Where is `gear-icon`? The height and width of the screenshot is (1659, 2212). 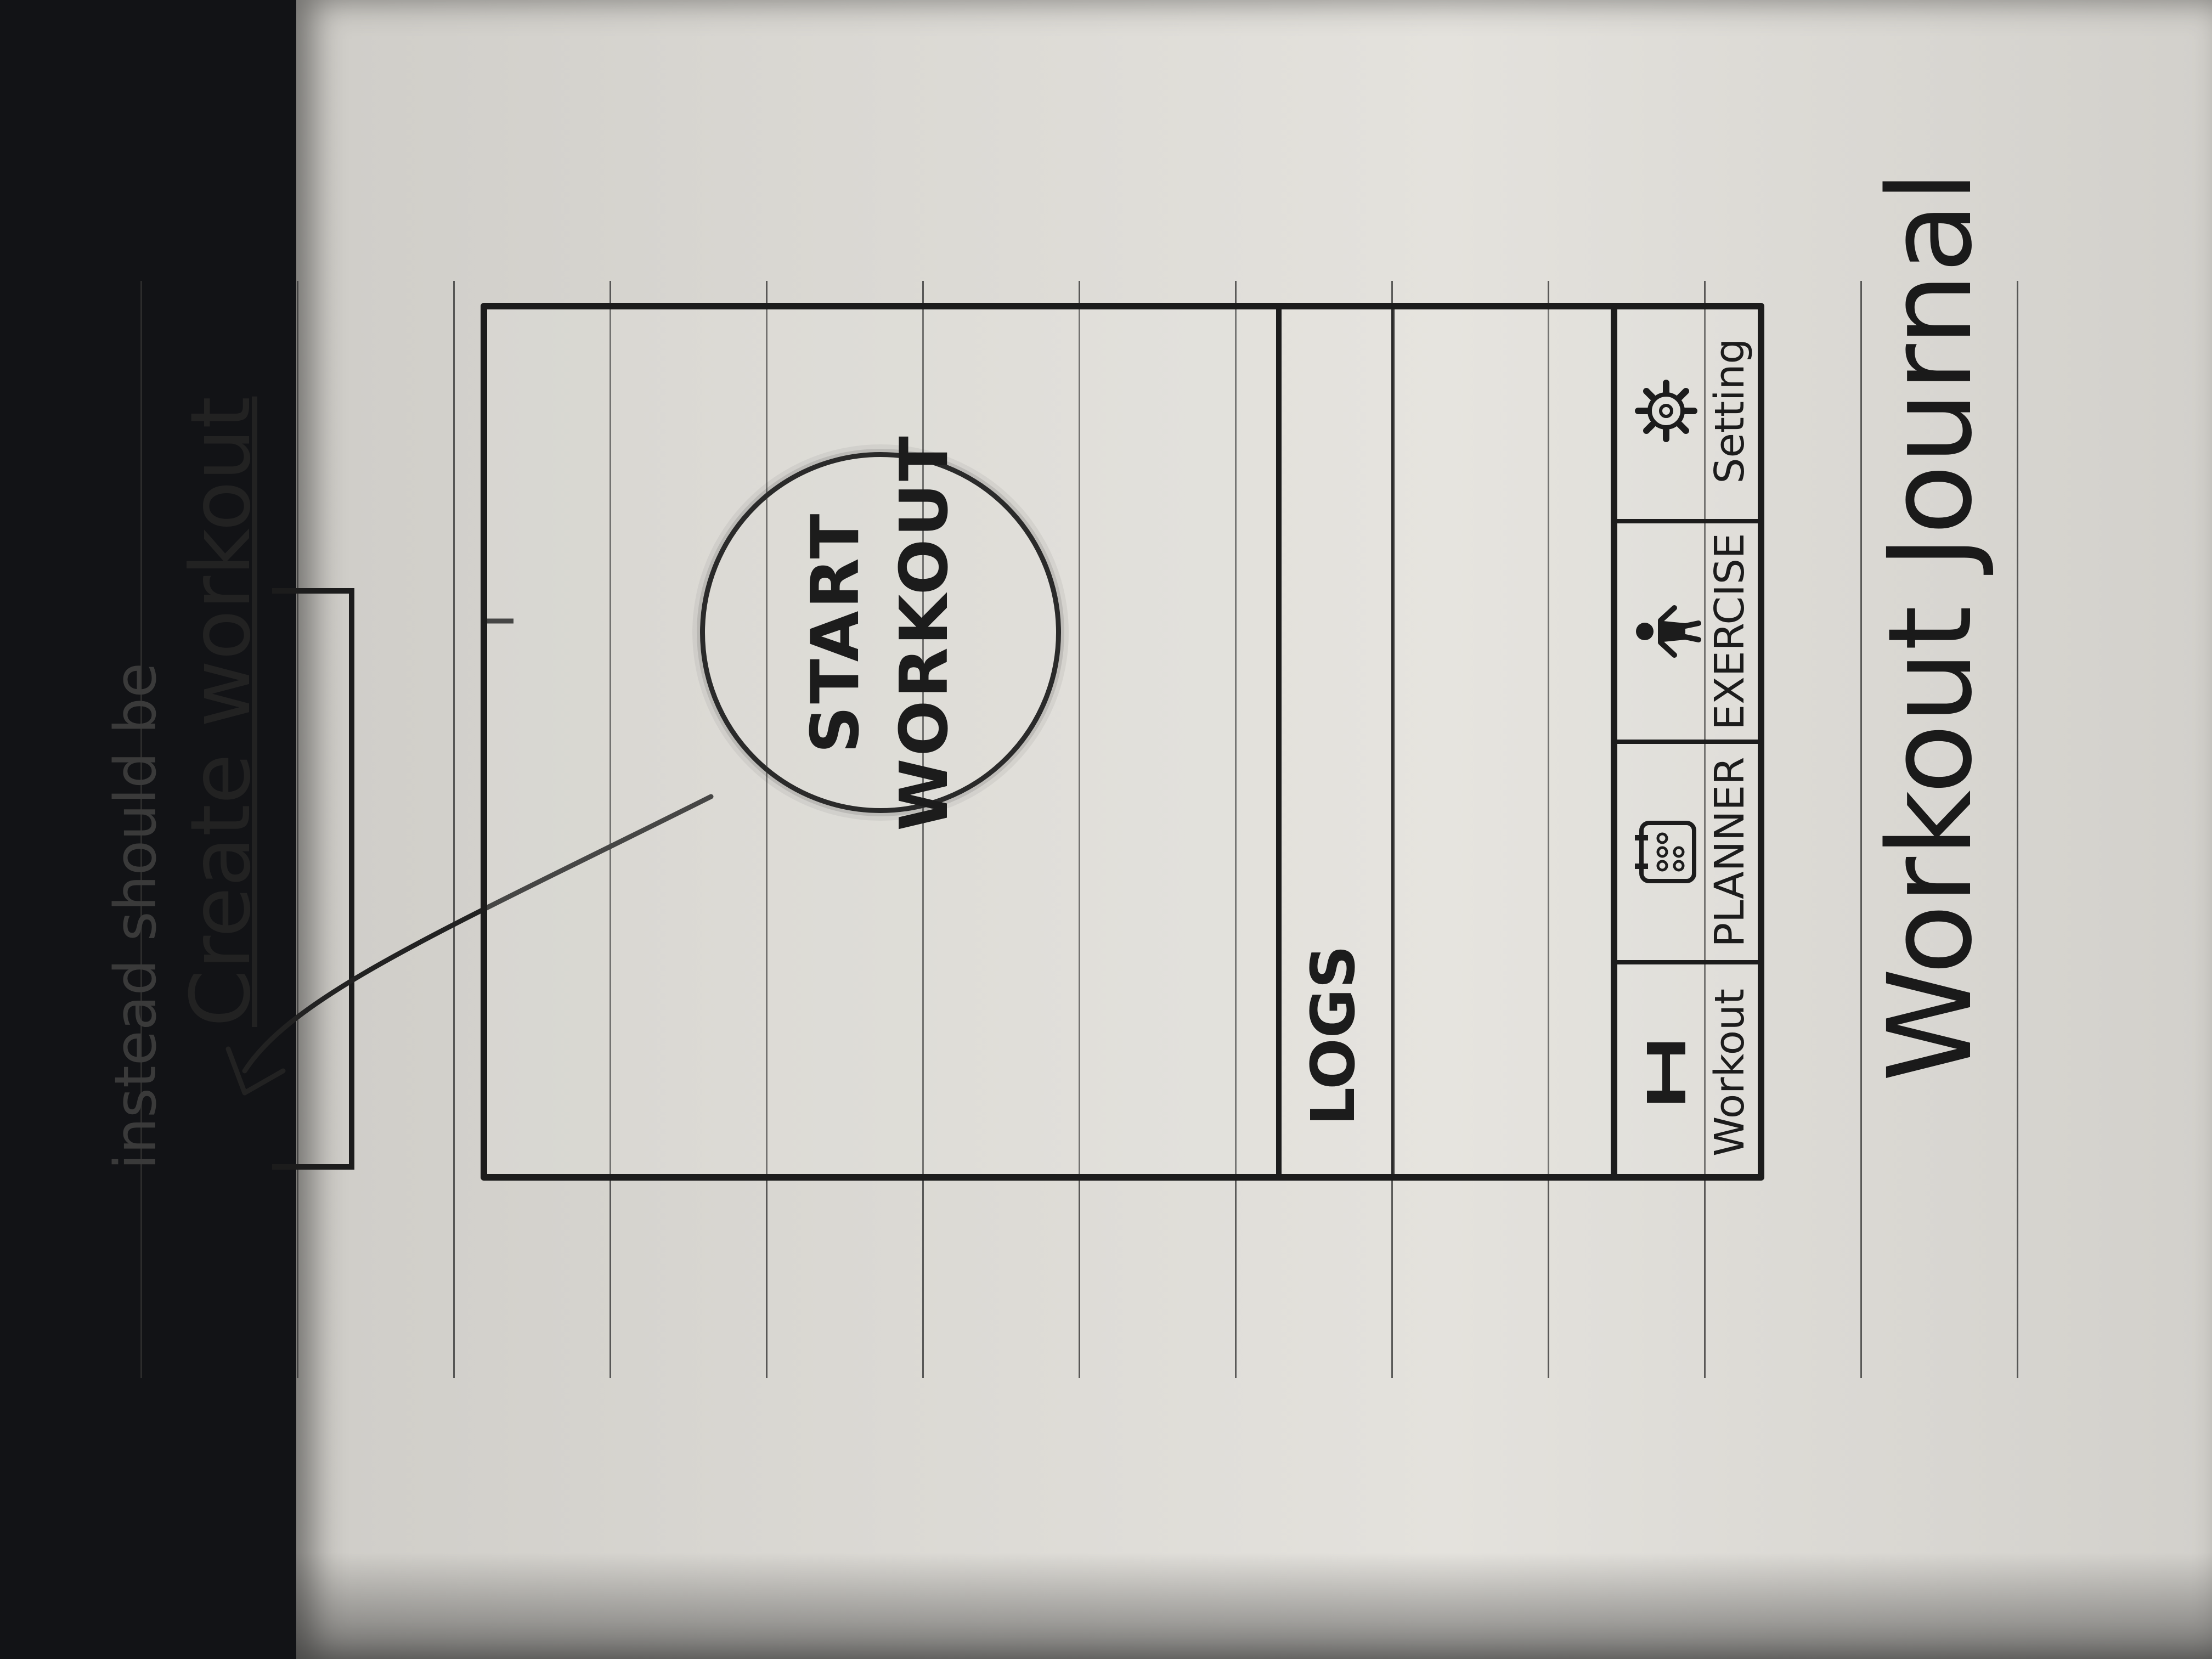
gear-icon is located at coordinates (1666, 411).